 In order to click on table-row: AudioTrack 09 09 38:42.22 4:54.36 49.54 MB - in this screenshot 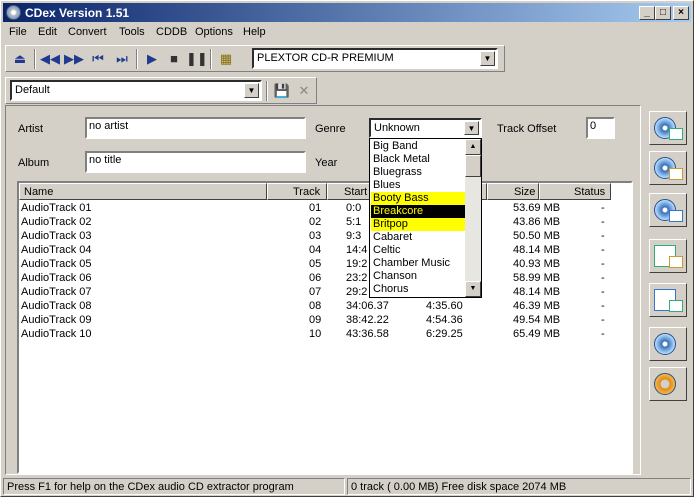, I will do `click(325, 321)`.